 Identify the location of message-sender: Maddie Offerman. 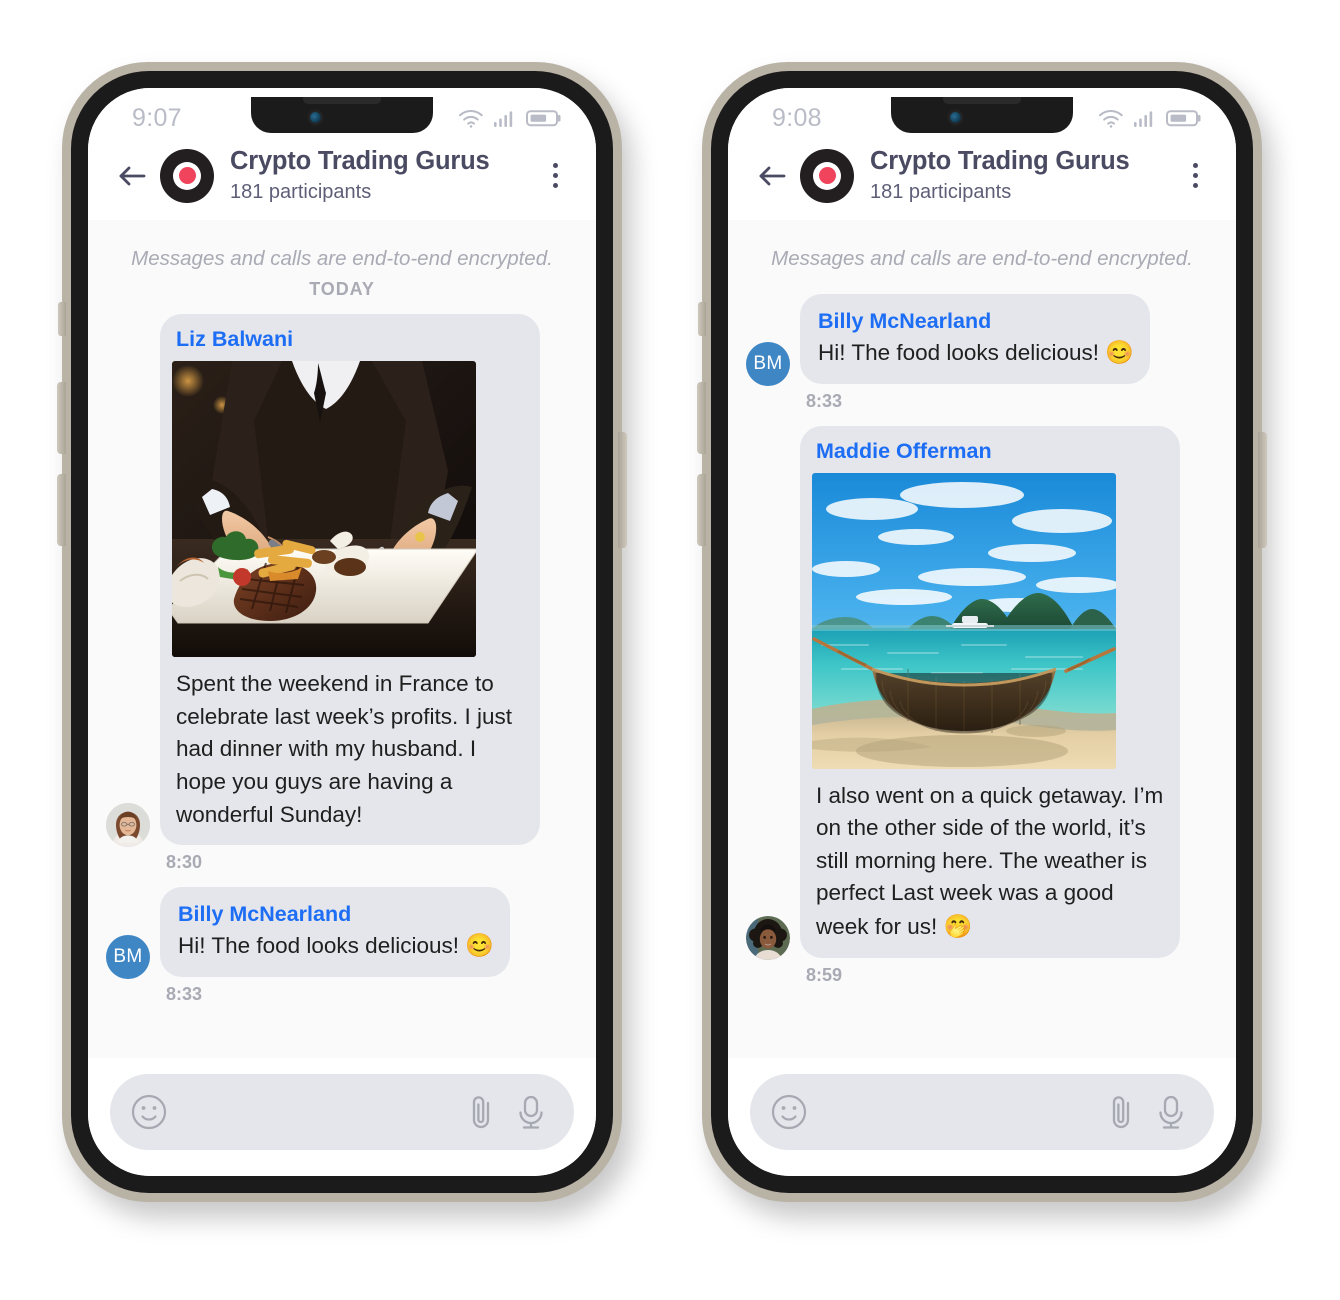
(904, 450).